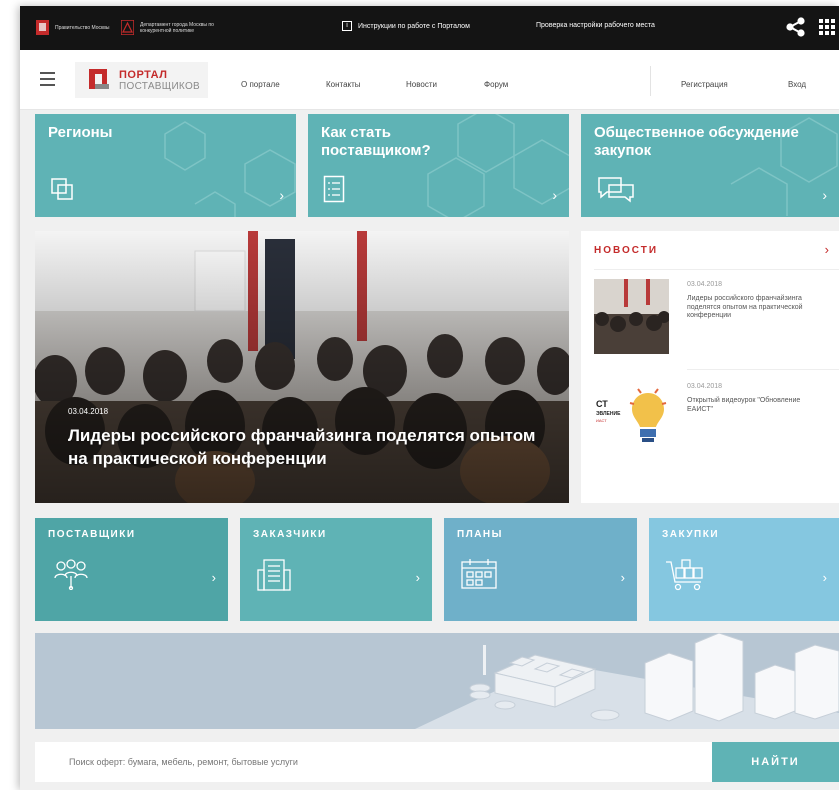 This screenshot has width=839, height=790. Describe the element at coordinates (80, 132) in the screenshot. I see `tile-regions-title: Регионы` at that location.